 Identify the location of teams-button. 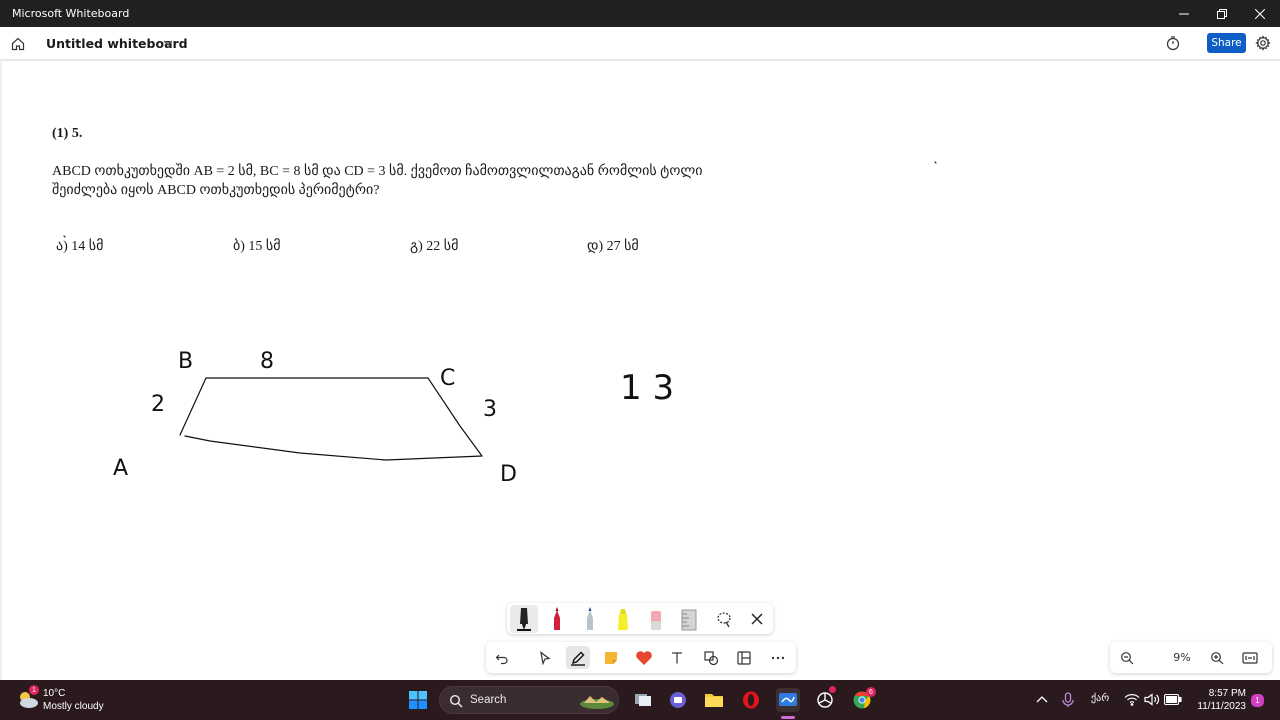
(678, 700).